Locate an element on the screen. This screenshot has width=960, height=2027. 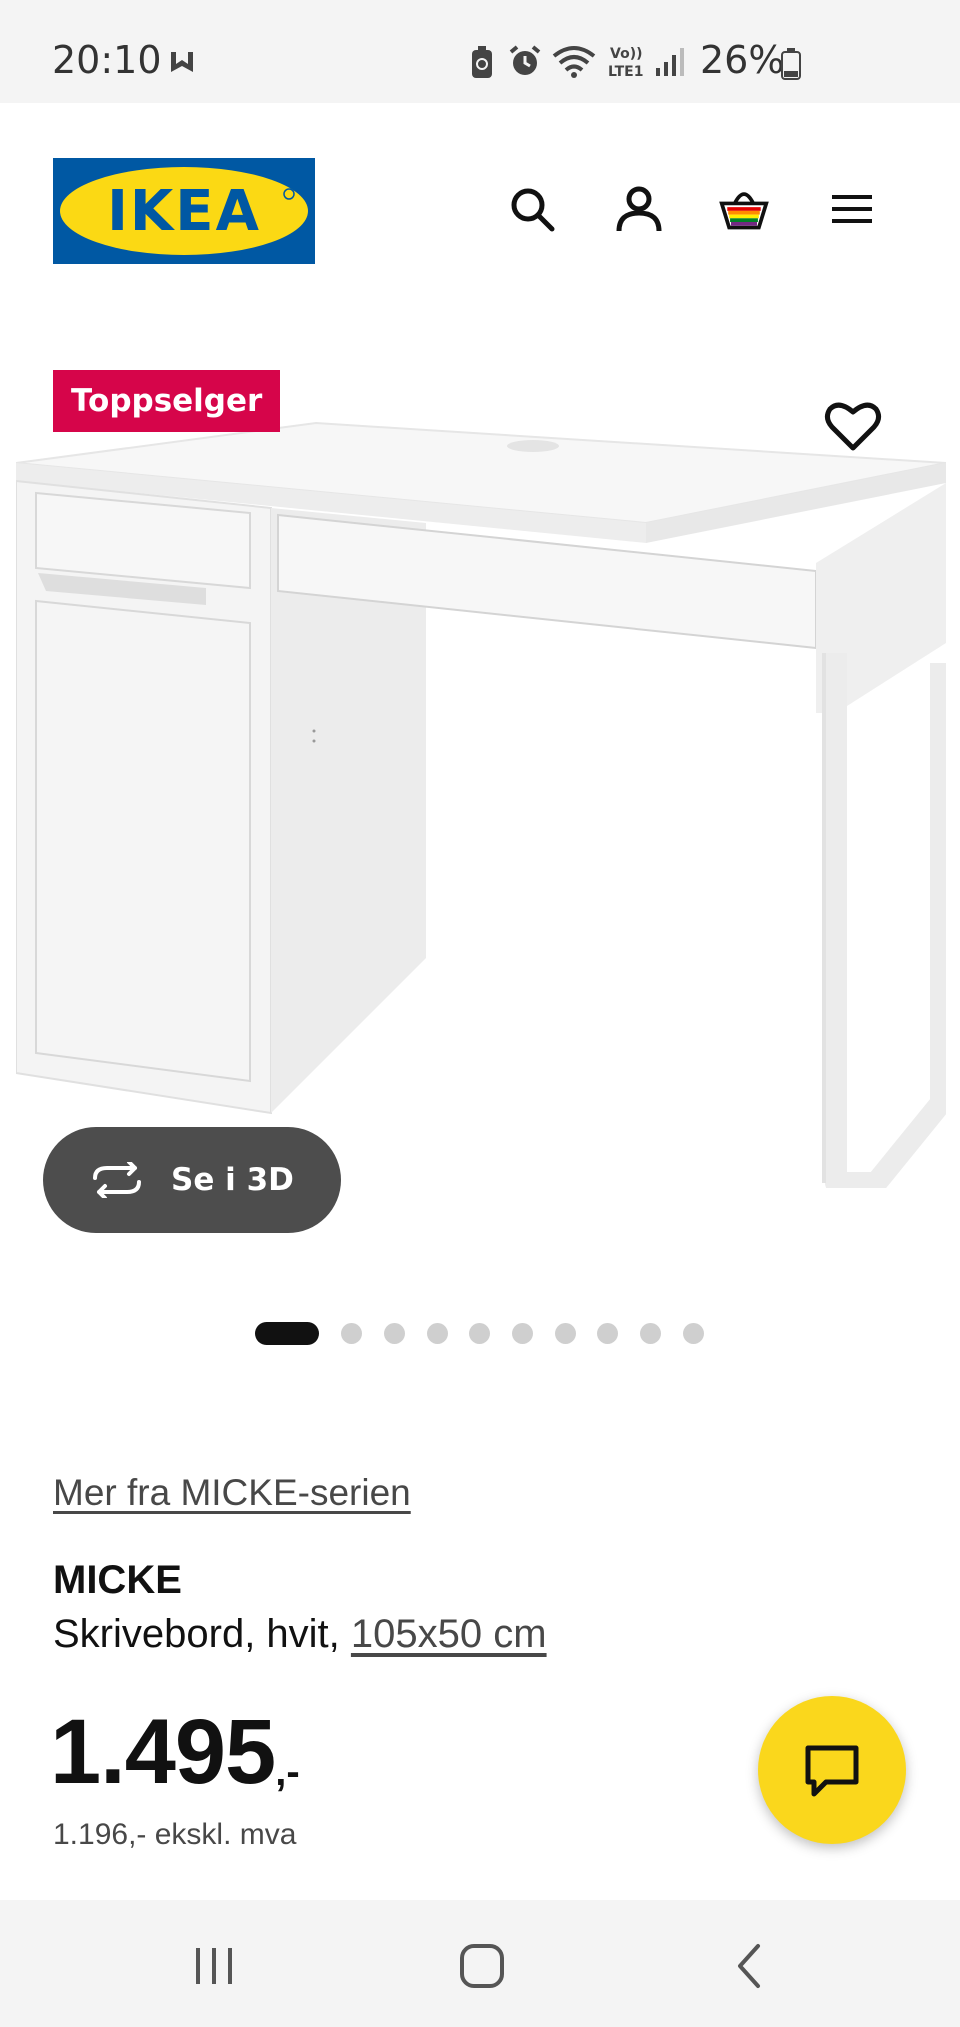
basket-icon is located at coordinates (744, 209).